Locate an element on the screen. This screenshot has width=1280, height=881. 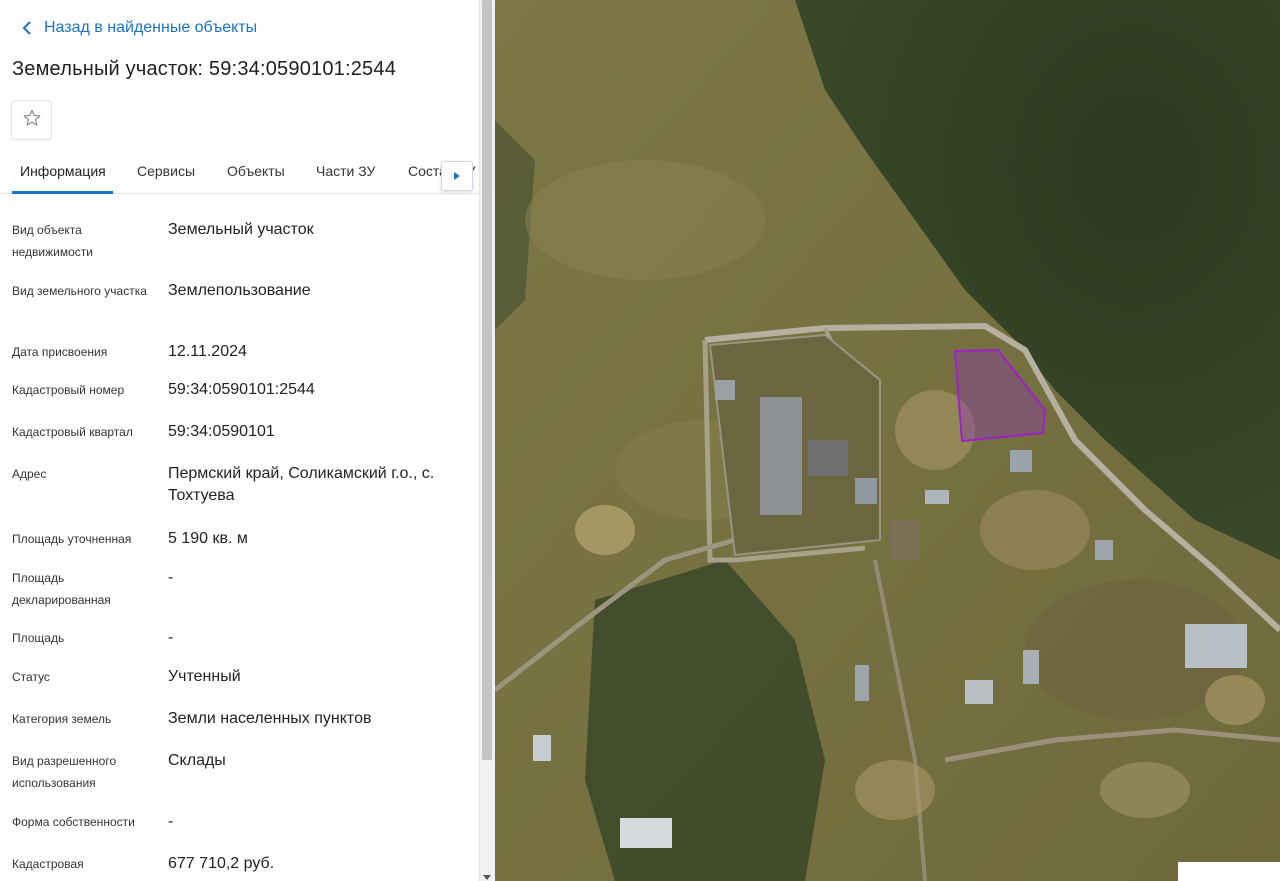
info-value: 59:34:0590101 is located at coordinates (221, 431).